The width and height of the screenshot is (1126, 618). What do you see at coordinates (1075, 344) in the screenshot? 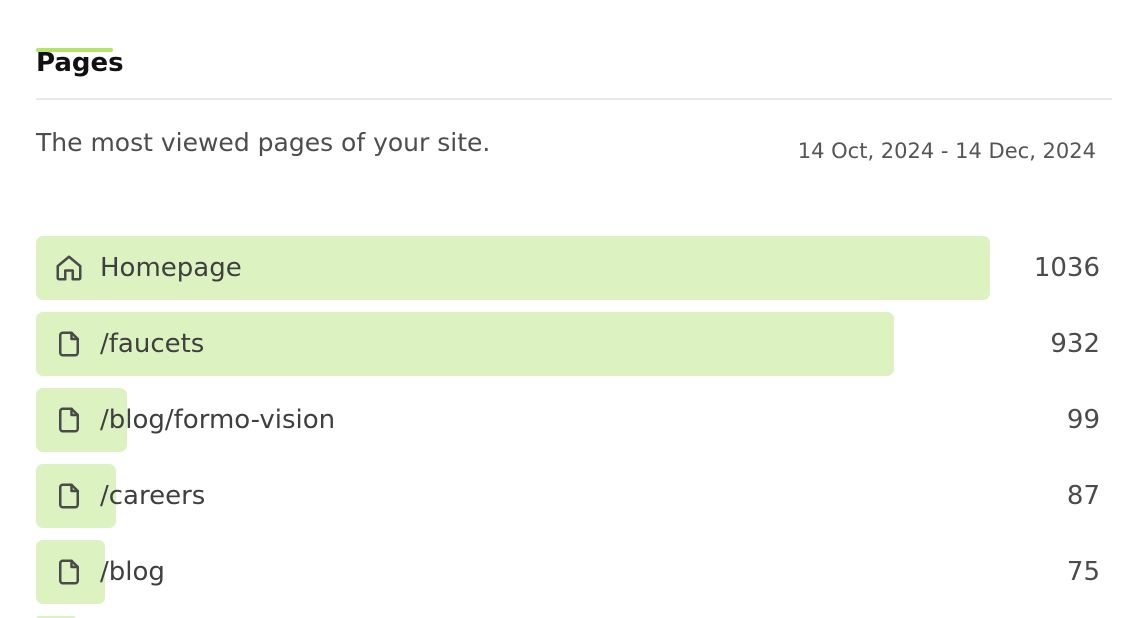
I see `page-views: 932` at bounding box center [1075, 344].